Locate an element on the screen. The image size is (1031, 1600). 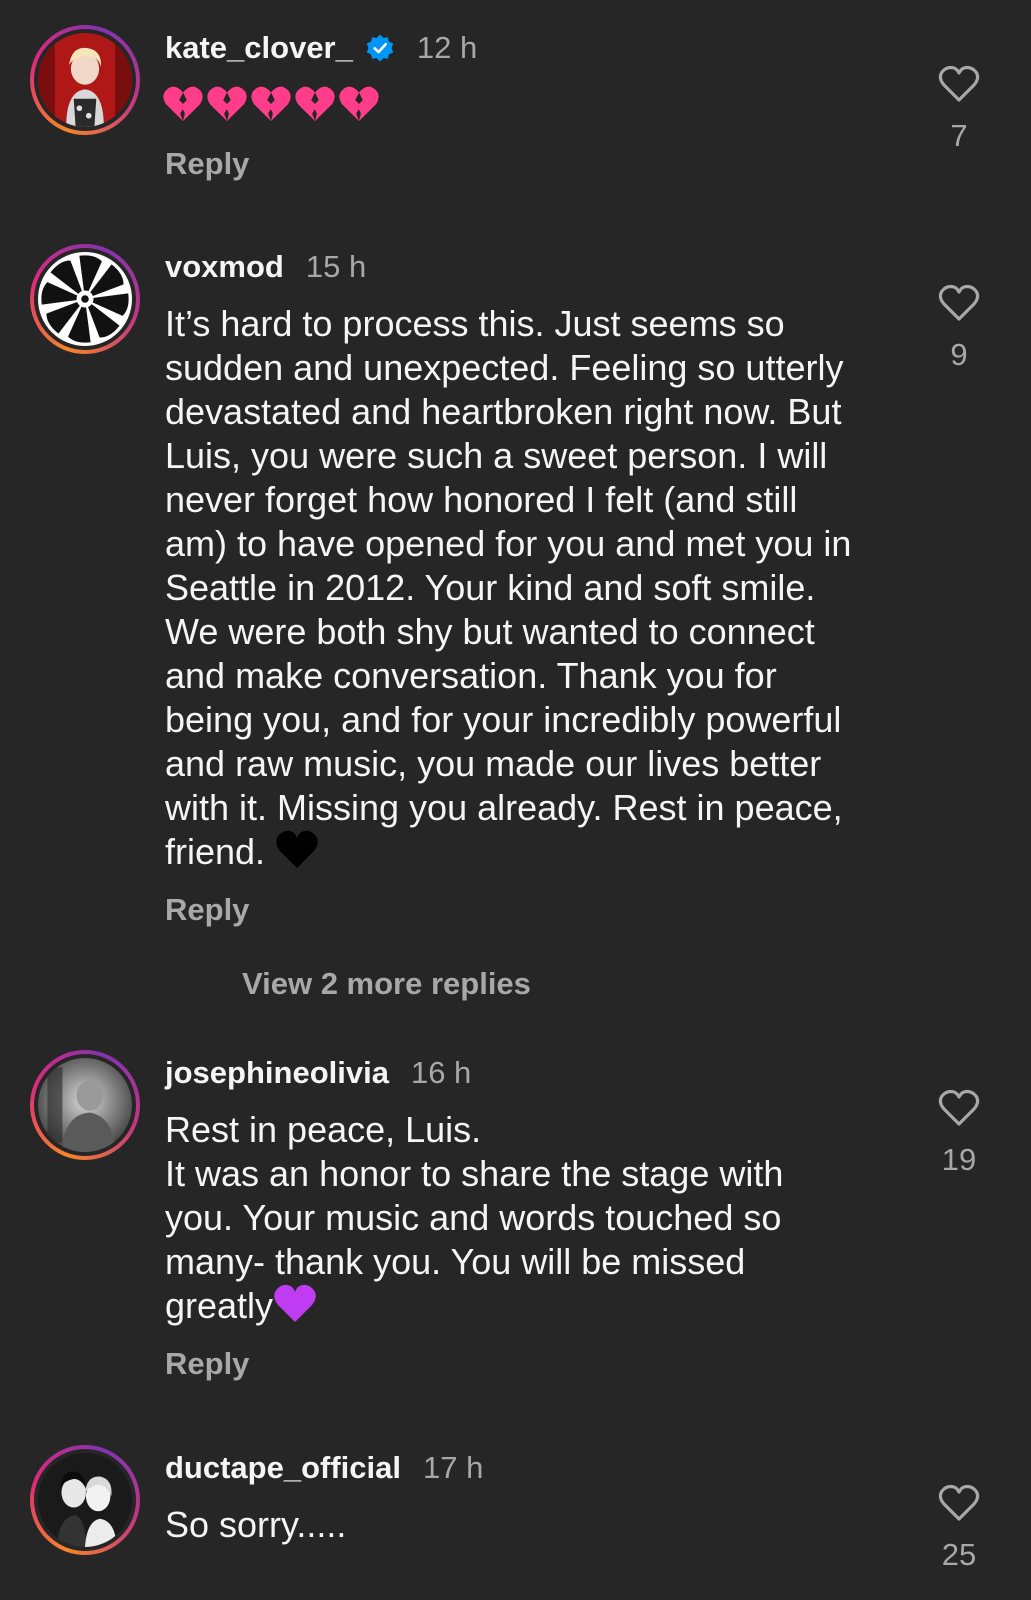
username: josephineolivia is located at coordinates (277, 1073).